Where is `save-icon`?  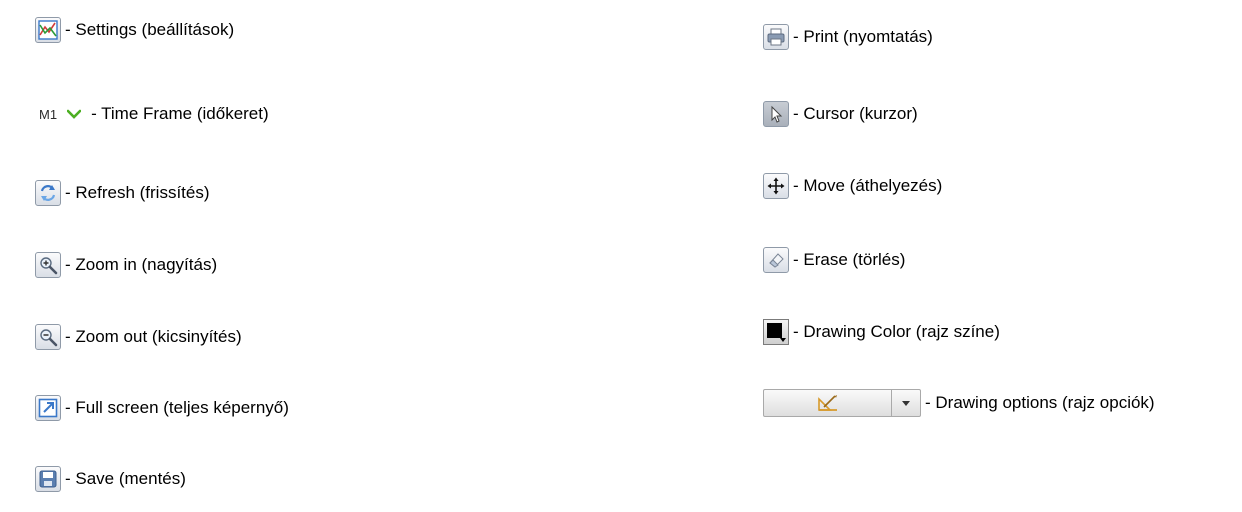 save-icon is located at coordinates (48, 479).